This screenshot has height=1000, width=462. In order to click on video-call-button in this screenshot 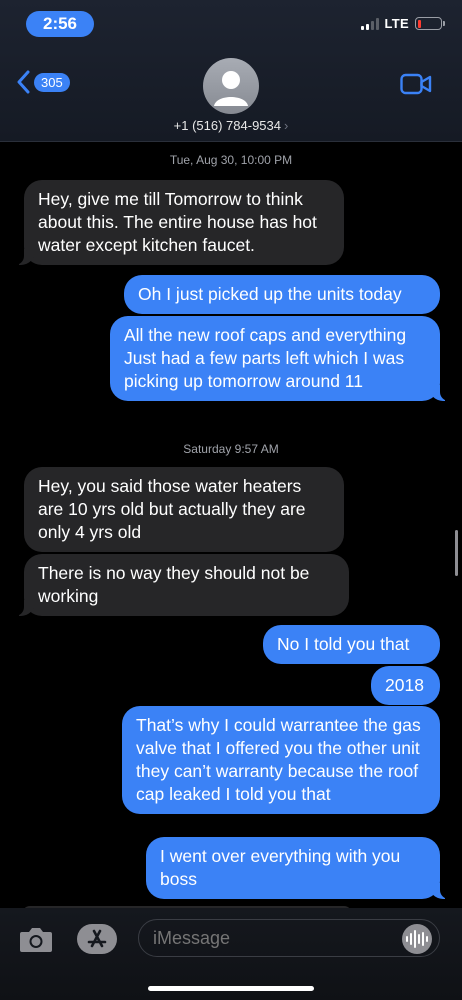, I will do `click(416, 86)`.